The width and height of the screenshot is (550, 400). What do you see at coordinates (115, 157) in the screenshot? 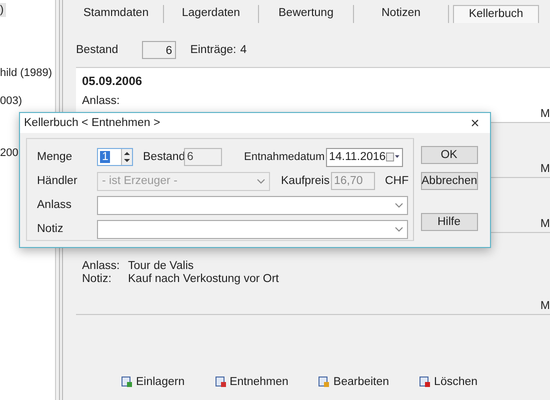
I see `quantity-spinner: 1` at bounding box center [115, 157].